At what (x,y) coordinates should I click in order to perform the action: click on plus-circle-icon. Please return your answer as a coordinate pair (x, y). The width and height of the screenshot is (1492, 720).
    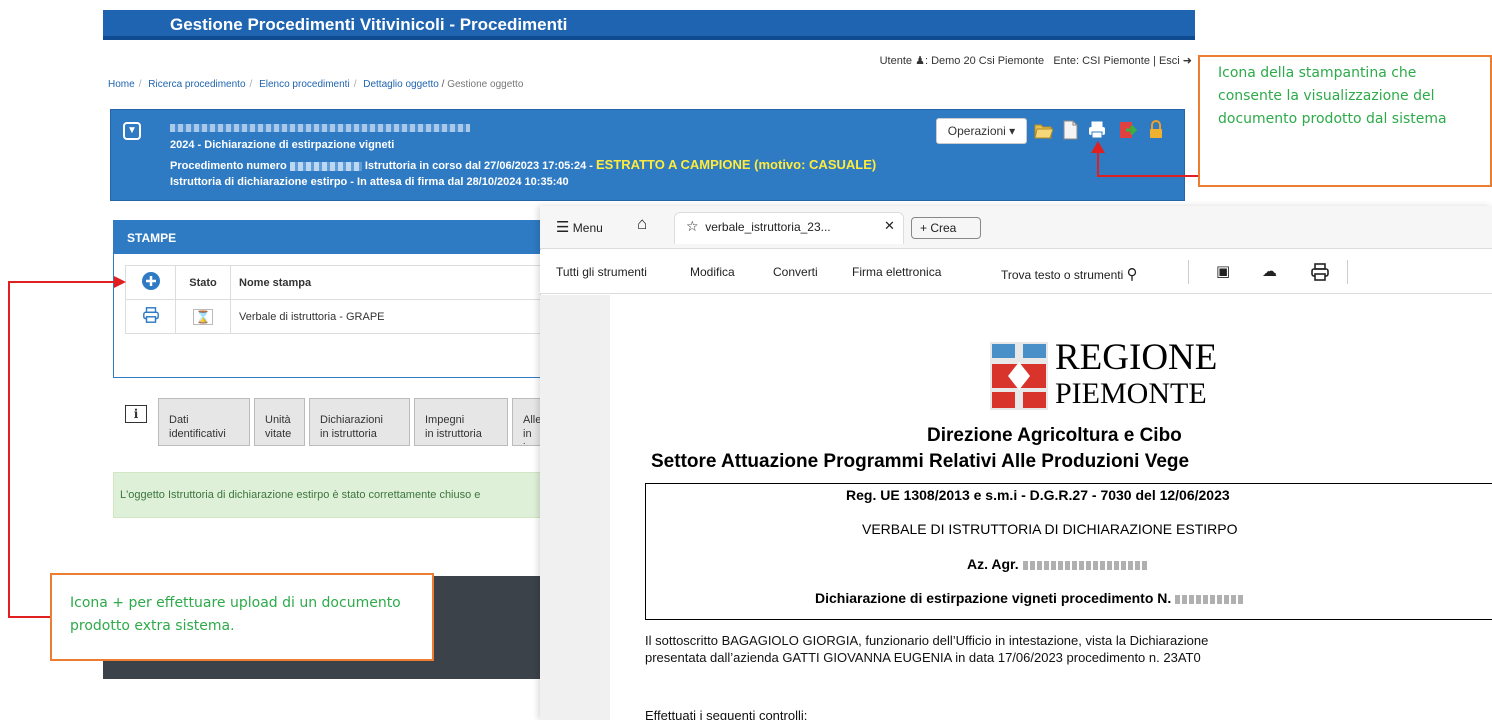
    Looking at the image, I should click on (150, 281).